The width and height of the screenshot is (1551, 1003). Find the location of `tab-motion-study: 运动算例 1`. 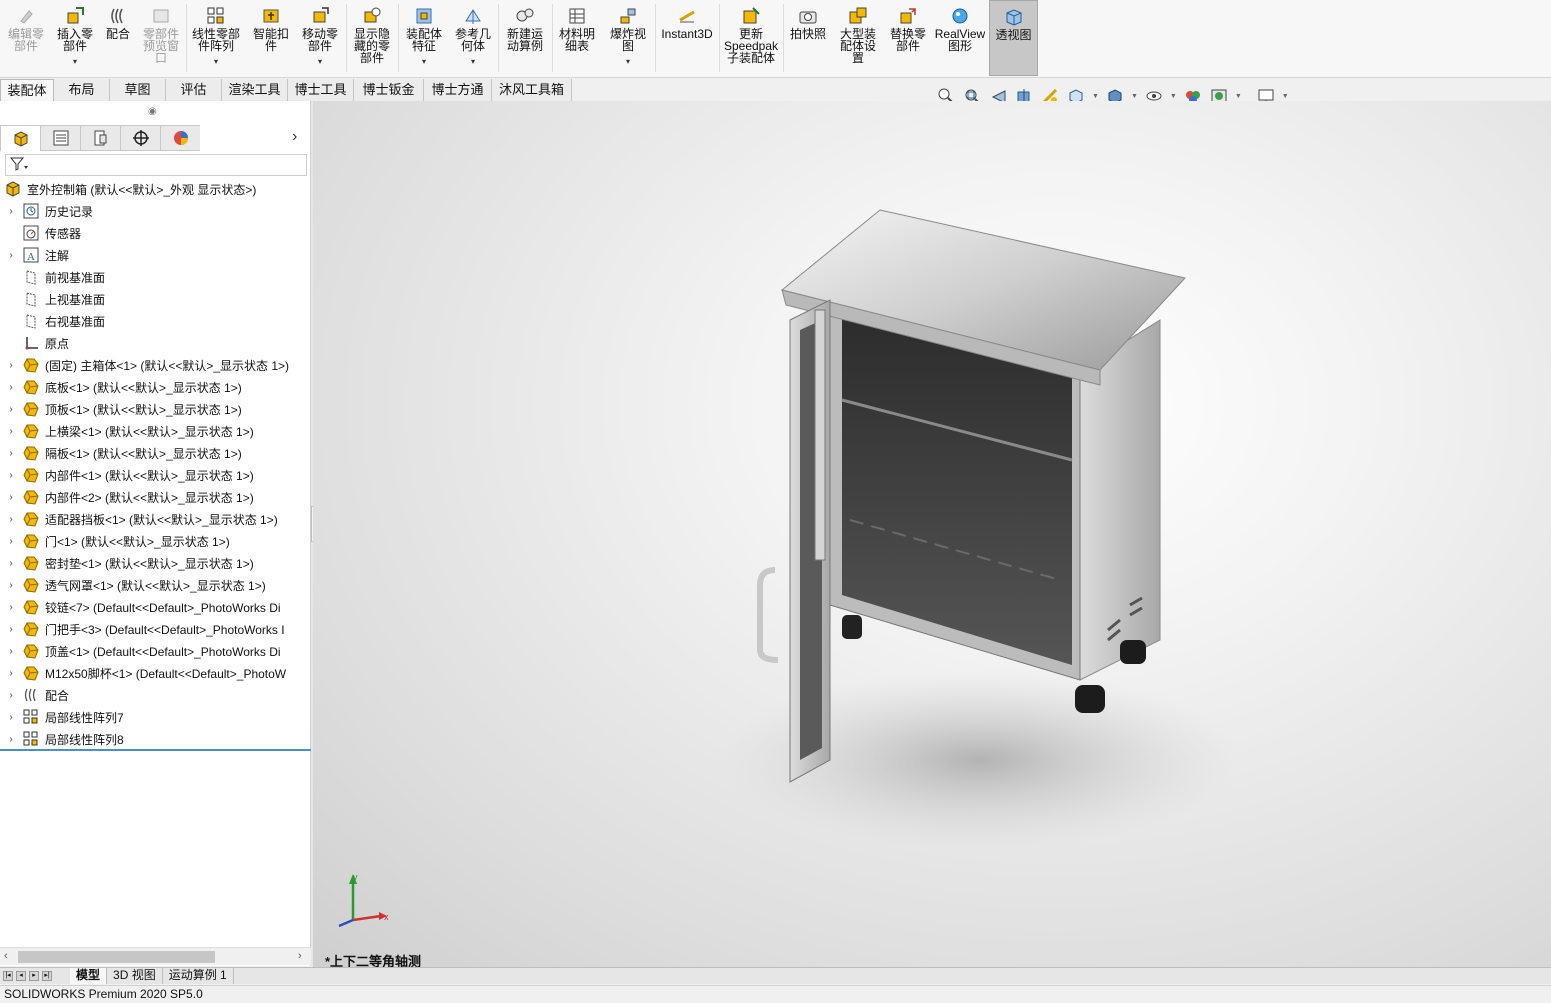

tab-motion-study: 运动算例 1 is located at coordinates (198, 976).